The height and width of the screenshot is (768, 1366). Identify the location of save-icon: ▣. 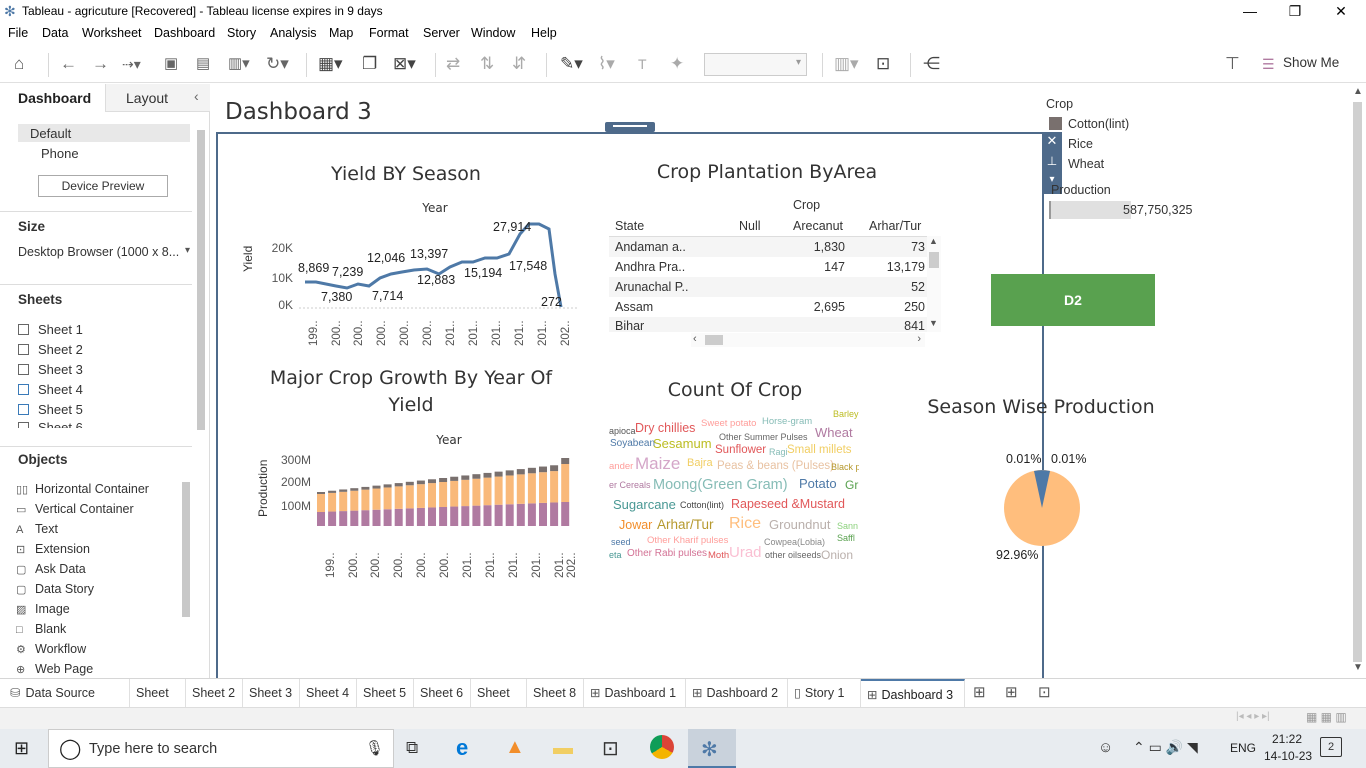
(171, 64).